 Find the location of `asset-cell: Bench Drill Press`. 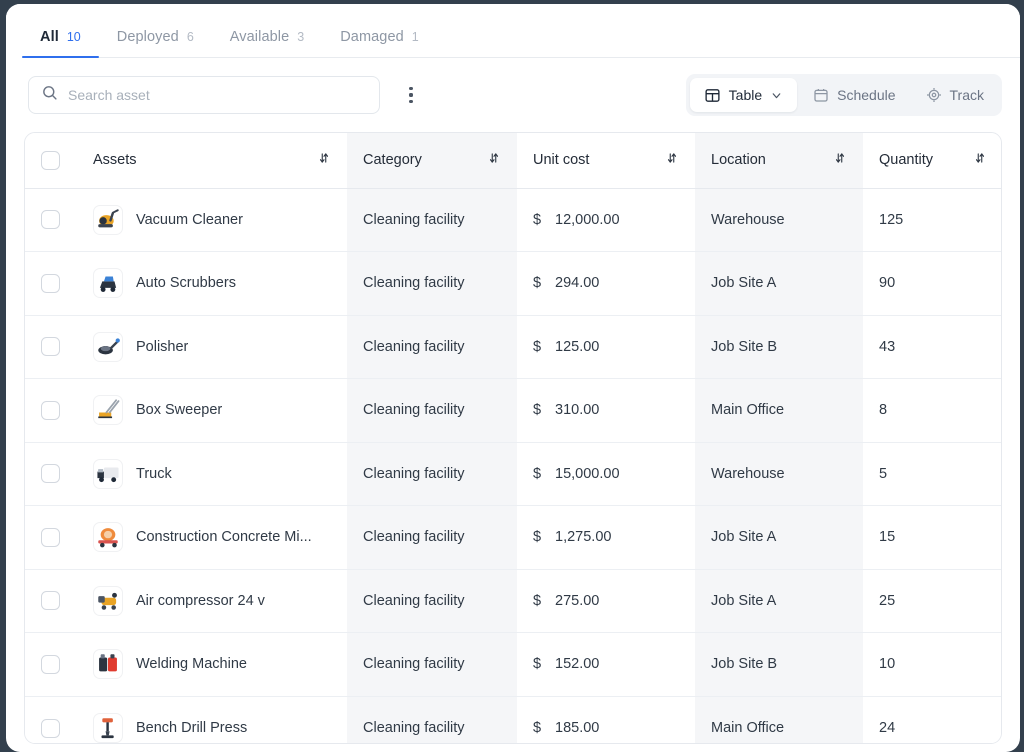

asset-cell: Bench Drill Press is located at coordinates (212, 719).